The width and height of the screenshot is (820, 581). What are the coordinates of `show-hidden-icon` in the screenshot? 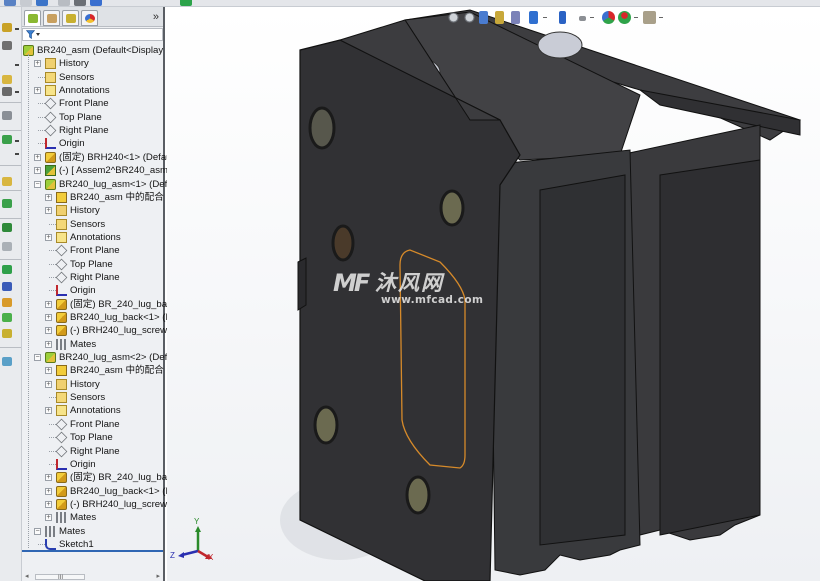 It's located at (7, 302).